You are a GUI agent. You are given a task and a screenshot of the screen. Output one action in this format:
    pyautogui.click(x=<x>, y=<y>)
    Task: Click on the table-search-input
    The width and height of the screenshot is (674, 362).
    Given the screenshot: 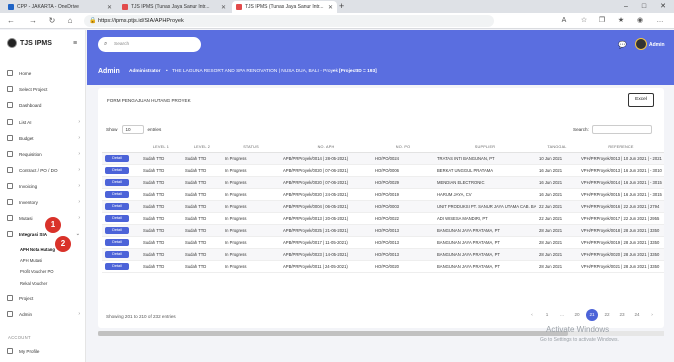 What is the action you would take?
    pyautogui.click(x=621, y=129)
    